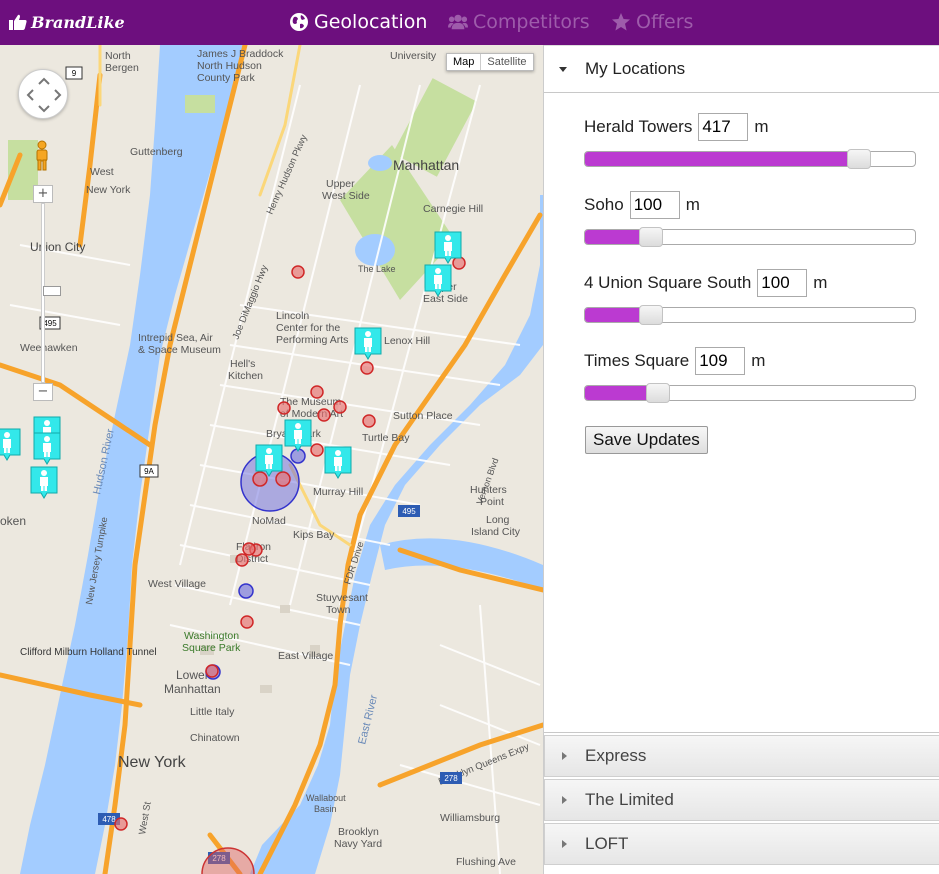  I want to click on zoom-slider-track, so click(51, 293).